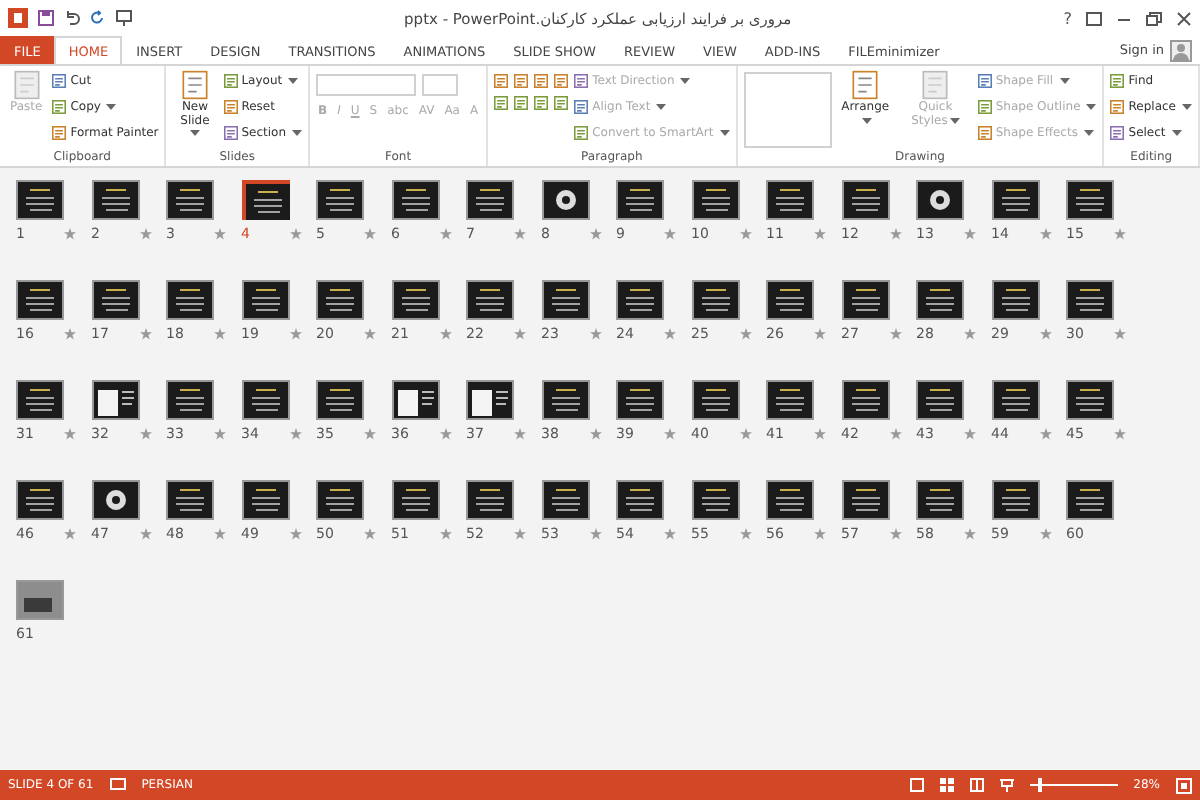 This screenshot has height=800, width=1200. I want to click on help-button: ?, so click(1067, 18).